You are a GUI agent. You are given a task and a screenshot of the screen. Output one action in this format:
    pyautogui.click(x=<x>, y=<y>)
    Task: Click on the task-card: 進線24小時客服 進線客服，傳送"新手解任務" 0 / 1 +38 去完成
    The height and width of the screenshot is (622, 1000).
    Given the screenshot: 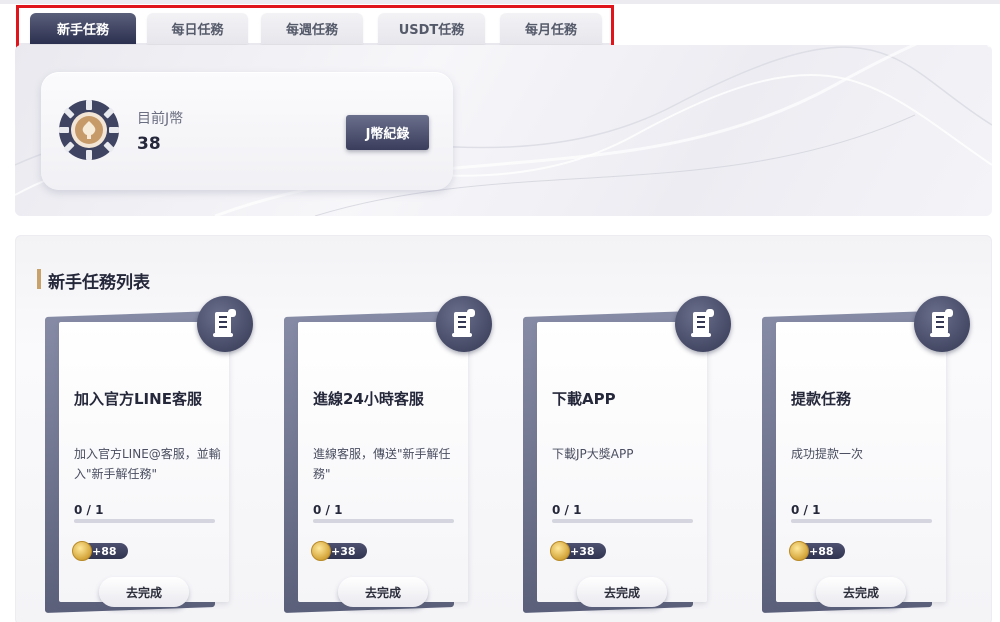 What is the action you would take?
    pyautogui.click(x=391, y=456)
    